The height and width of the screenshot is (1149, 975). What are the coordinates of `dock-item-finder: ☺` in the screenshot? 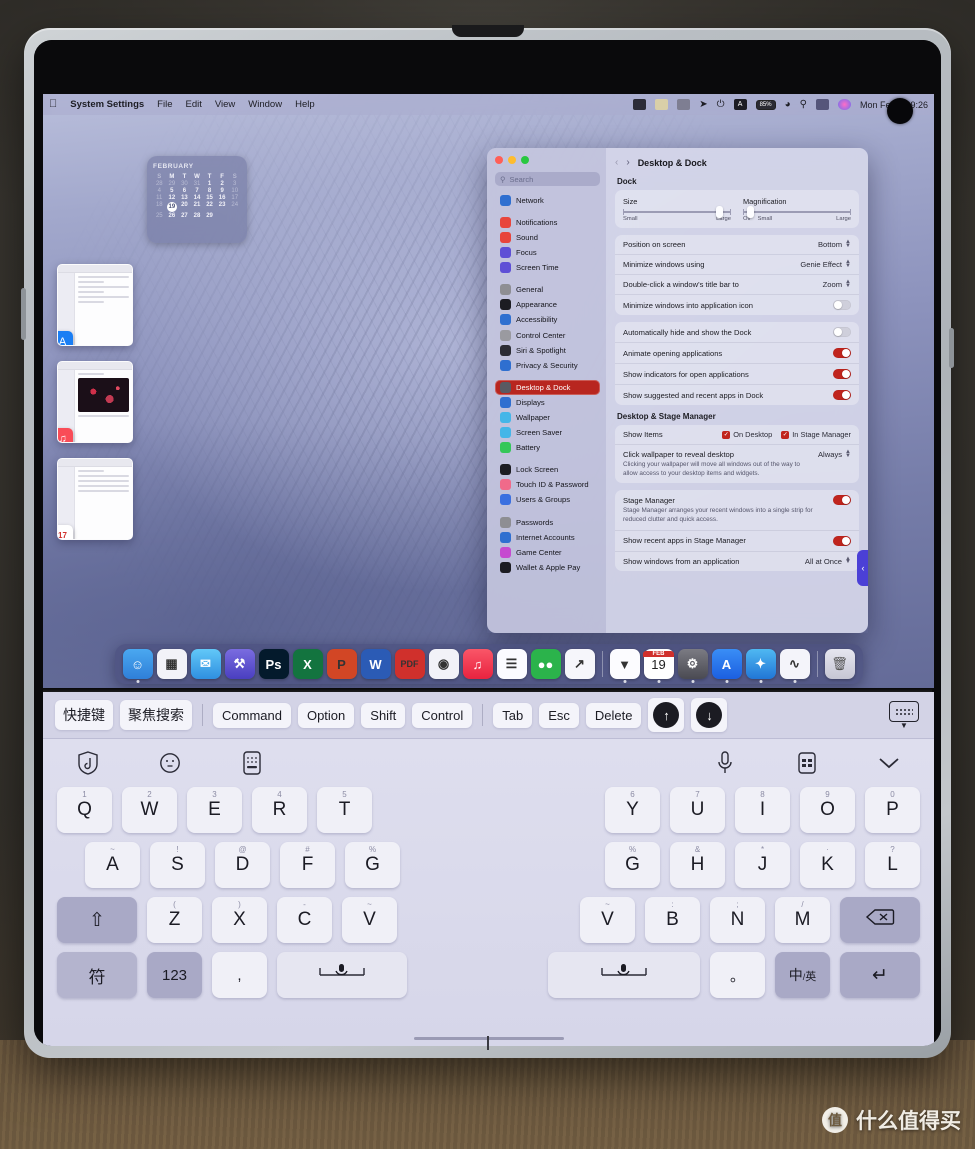 It's located at (137, 664).